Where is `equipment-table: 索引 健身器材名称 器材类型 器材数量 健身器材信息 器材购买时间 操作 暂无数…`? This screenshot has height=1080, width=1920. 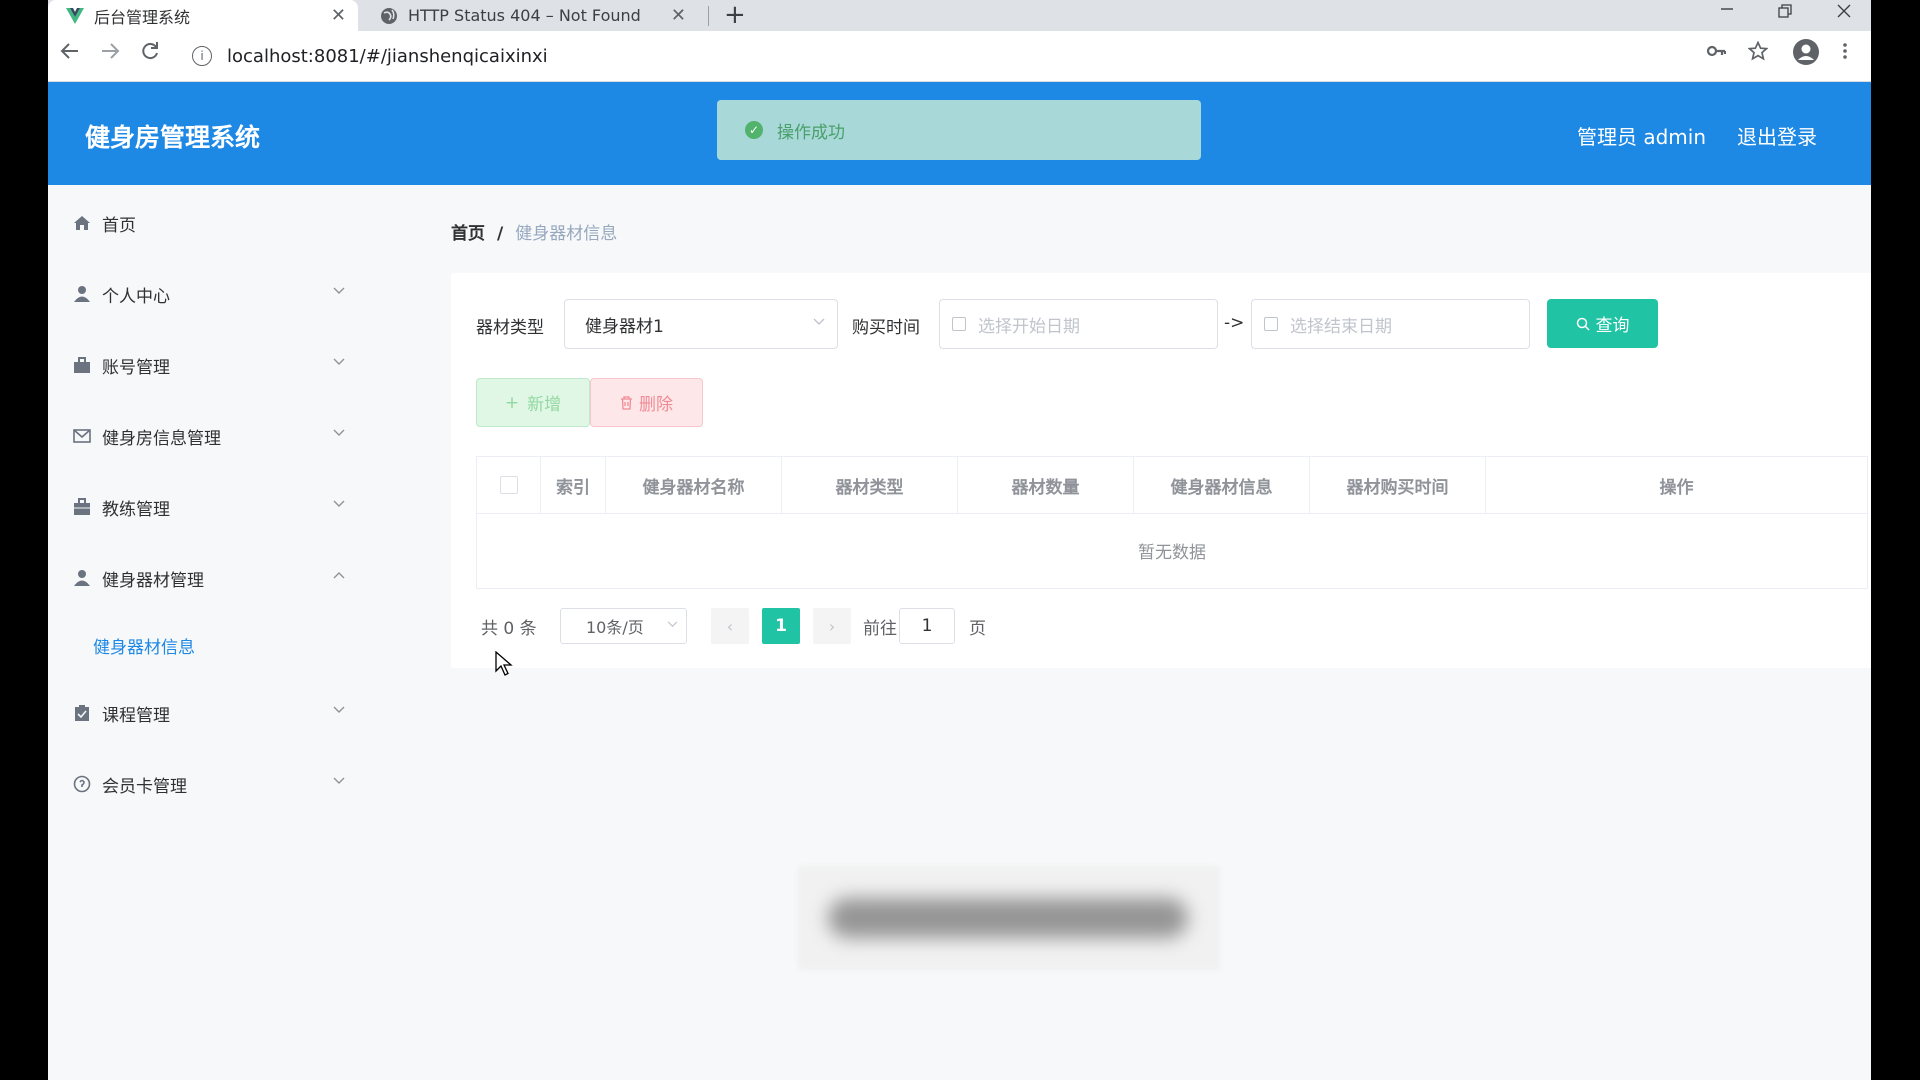
equipment-table: 索引 健身器材名称 器材类型 器材数量 健身器材信息 器材购买时间 操作 暂无数… is located at coordinates (1172, 522).